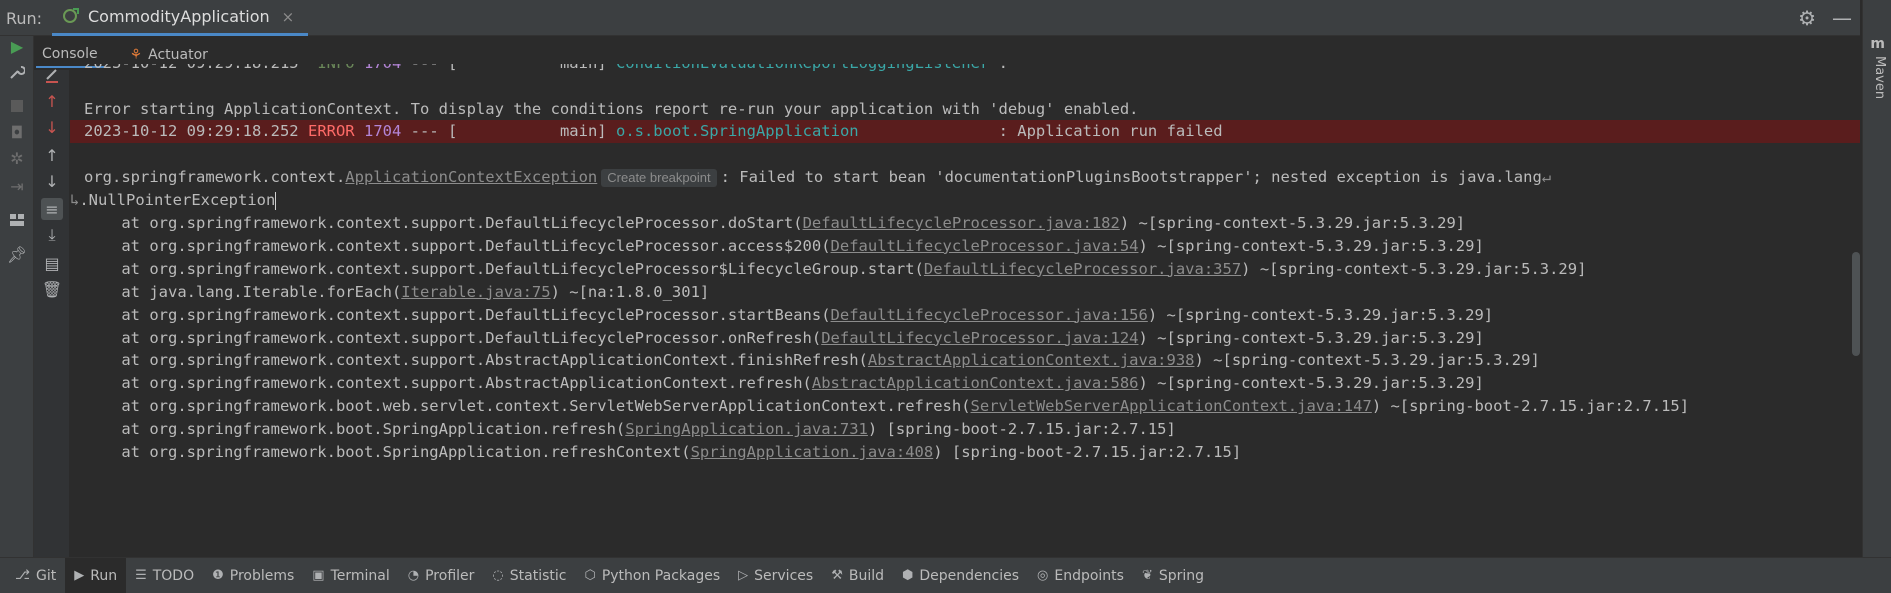 The height and width of the screenshot is (593, 1891). What do you see at coordinates (1876, 278) in the screenshot?
I see `right-tool-strip: m Maven` at bounding box center [1876, 278].